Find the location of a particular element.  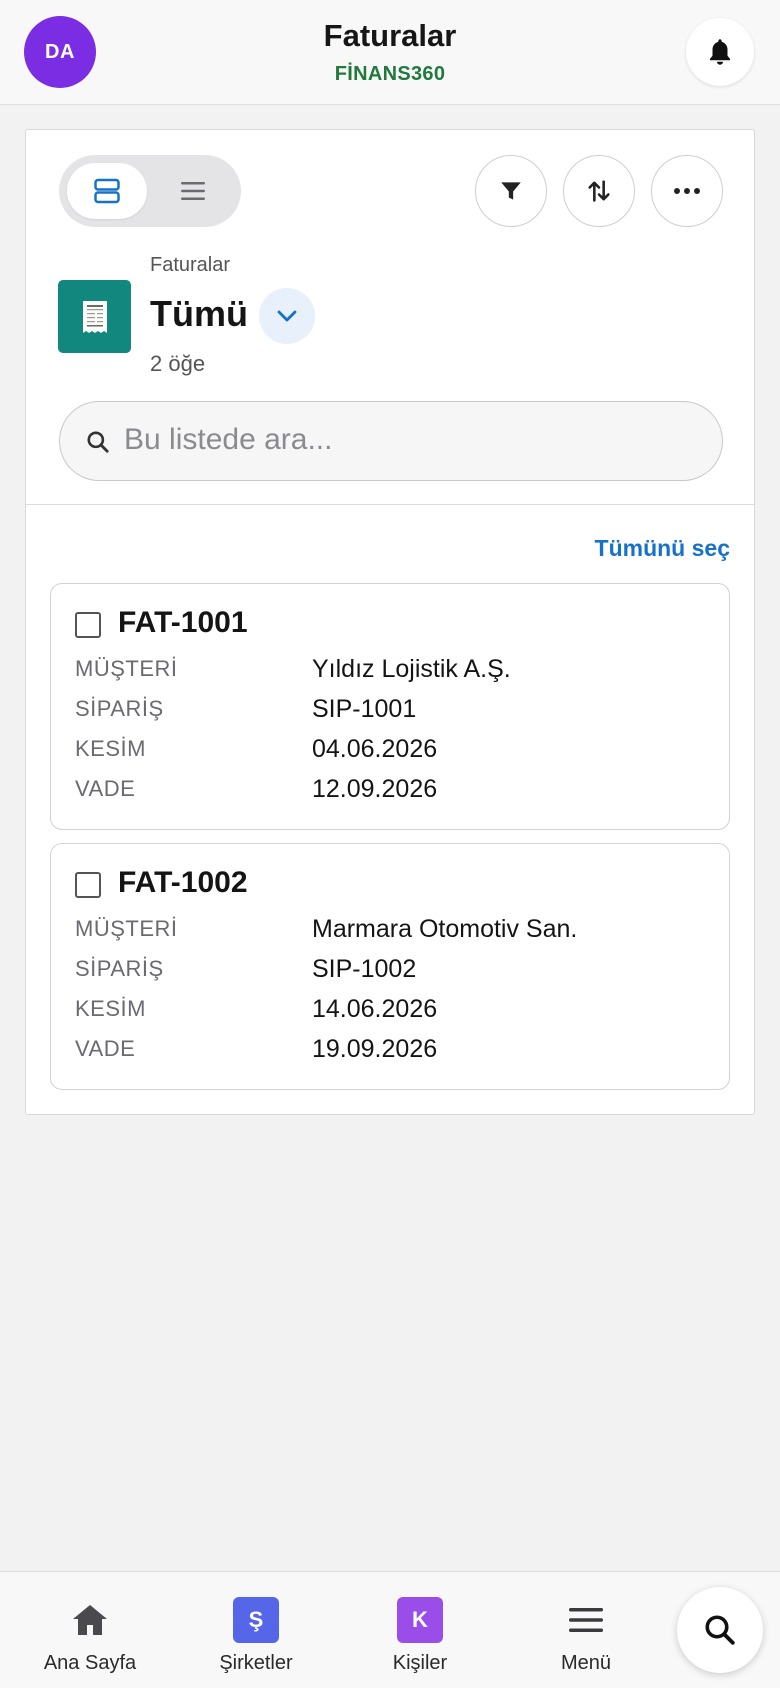

list-icon is located at coordinates (94, 316).